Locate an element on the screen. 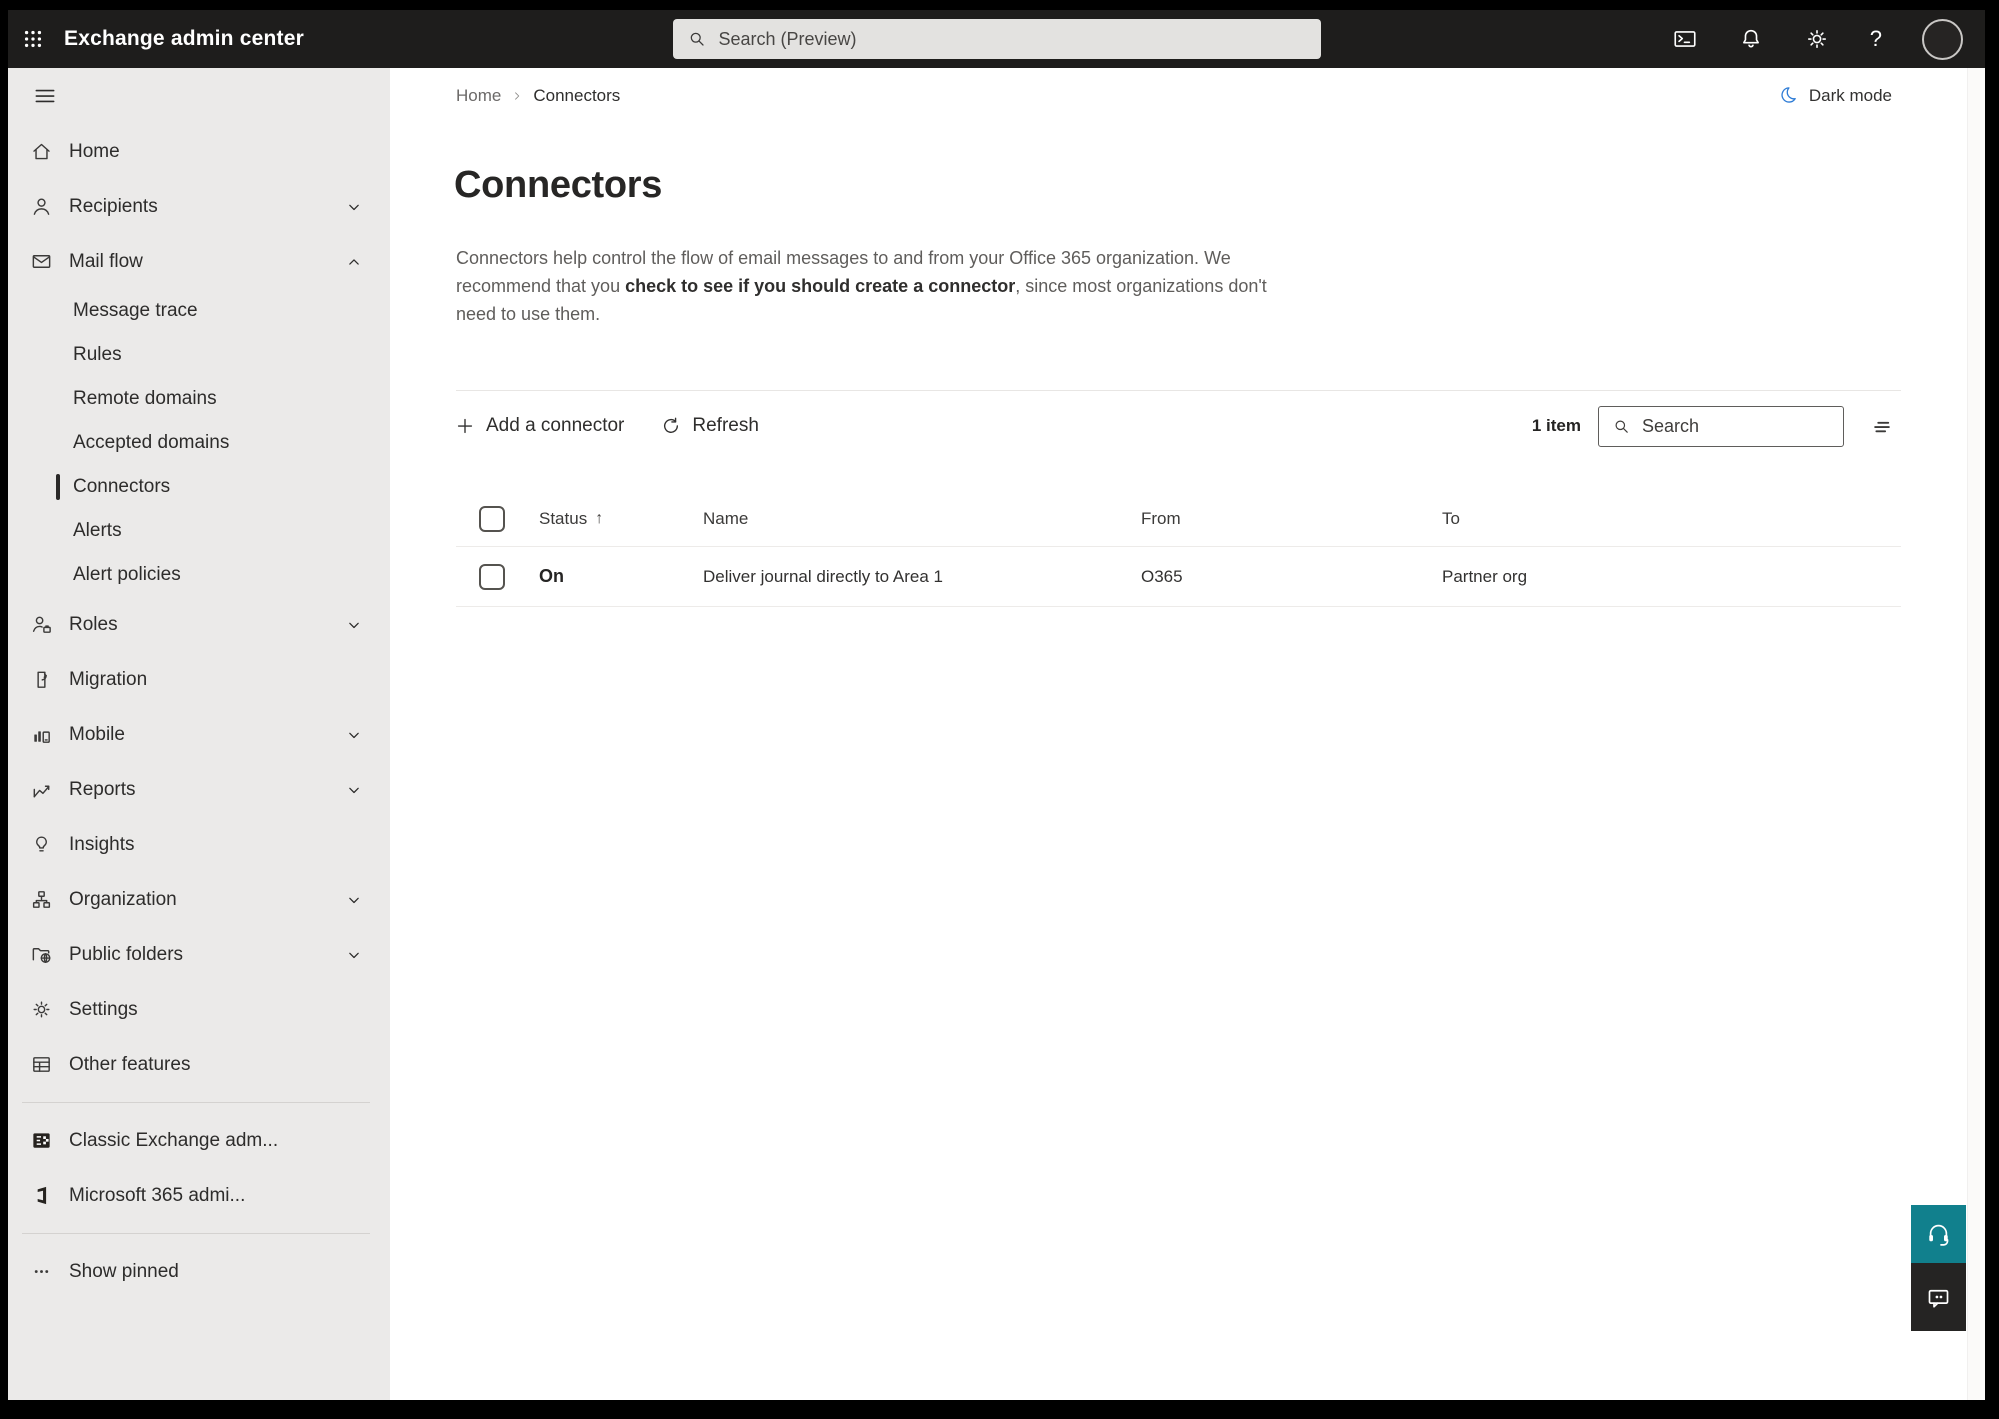  hamburger-icon is located at coordinates (45, 96).